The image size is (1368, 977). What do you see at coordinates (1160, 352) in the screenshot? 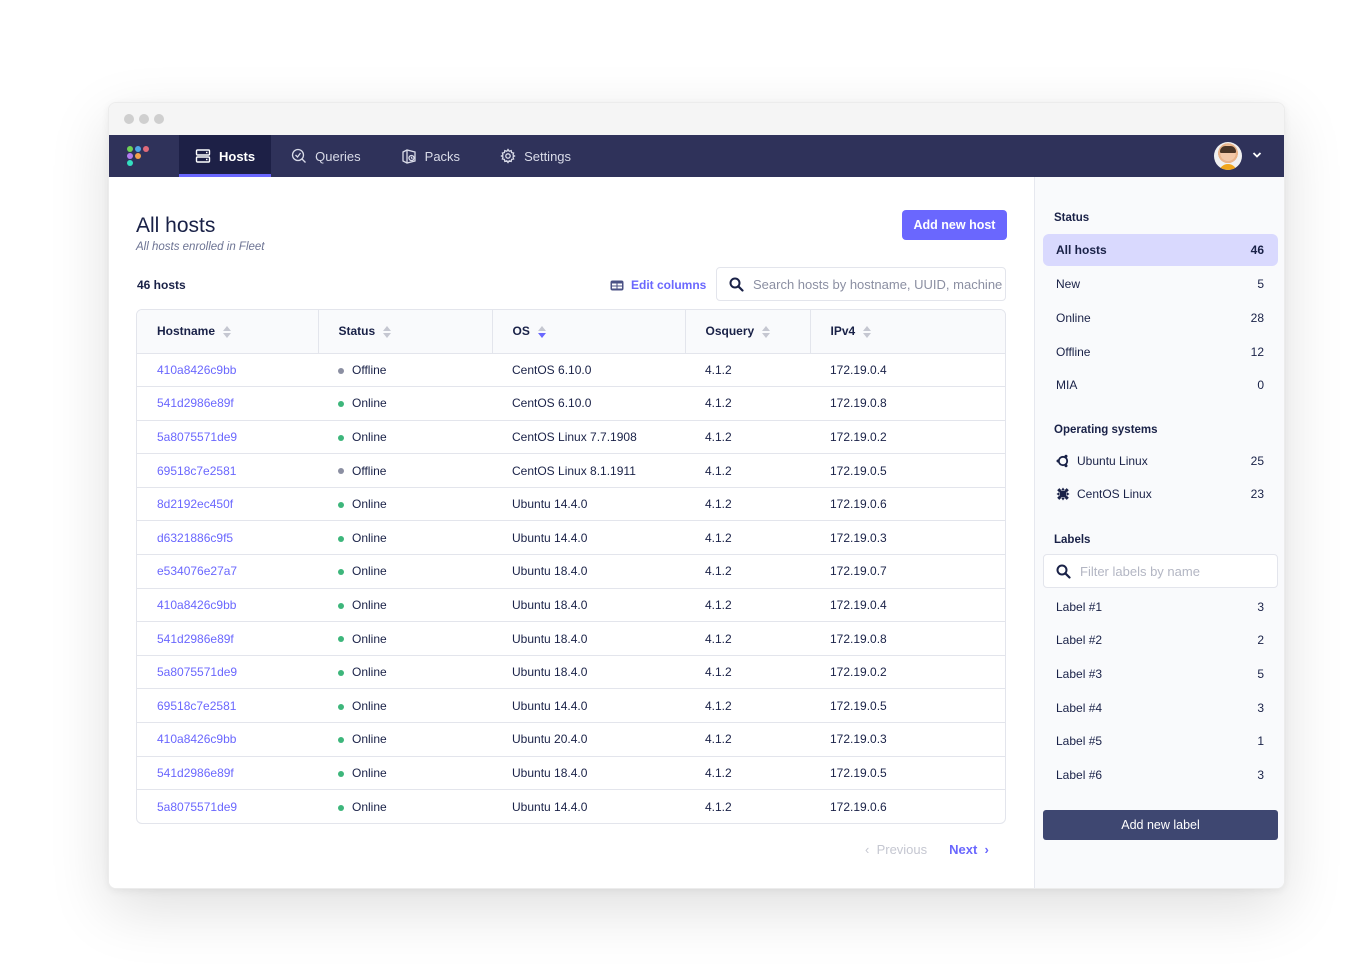
I see `status-filter-offline: Offline 12` at bounding box center [1160, 352].